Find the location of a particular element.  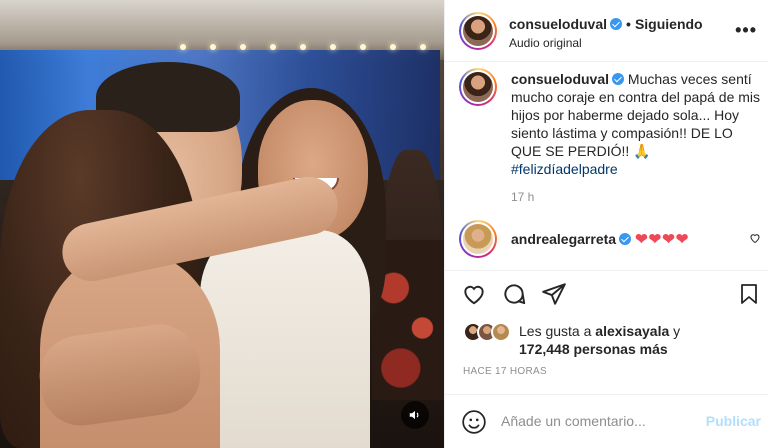

commenter-username: andrealegarreta is located at coordinates (563, 239).